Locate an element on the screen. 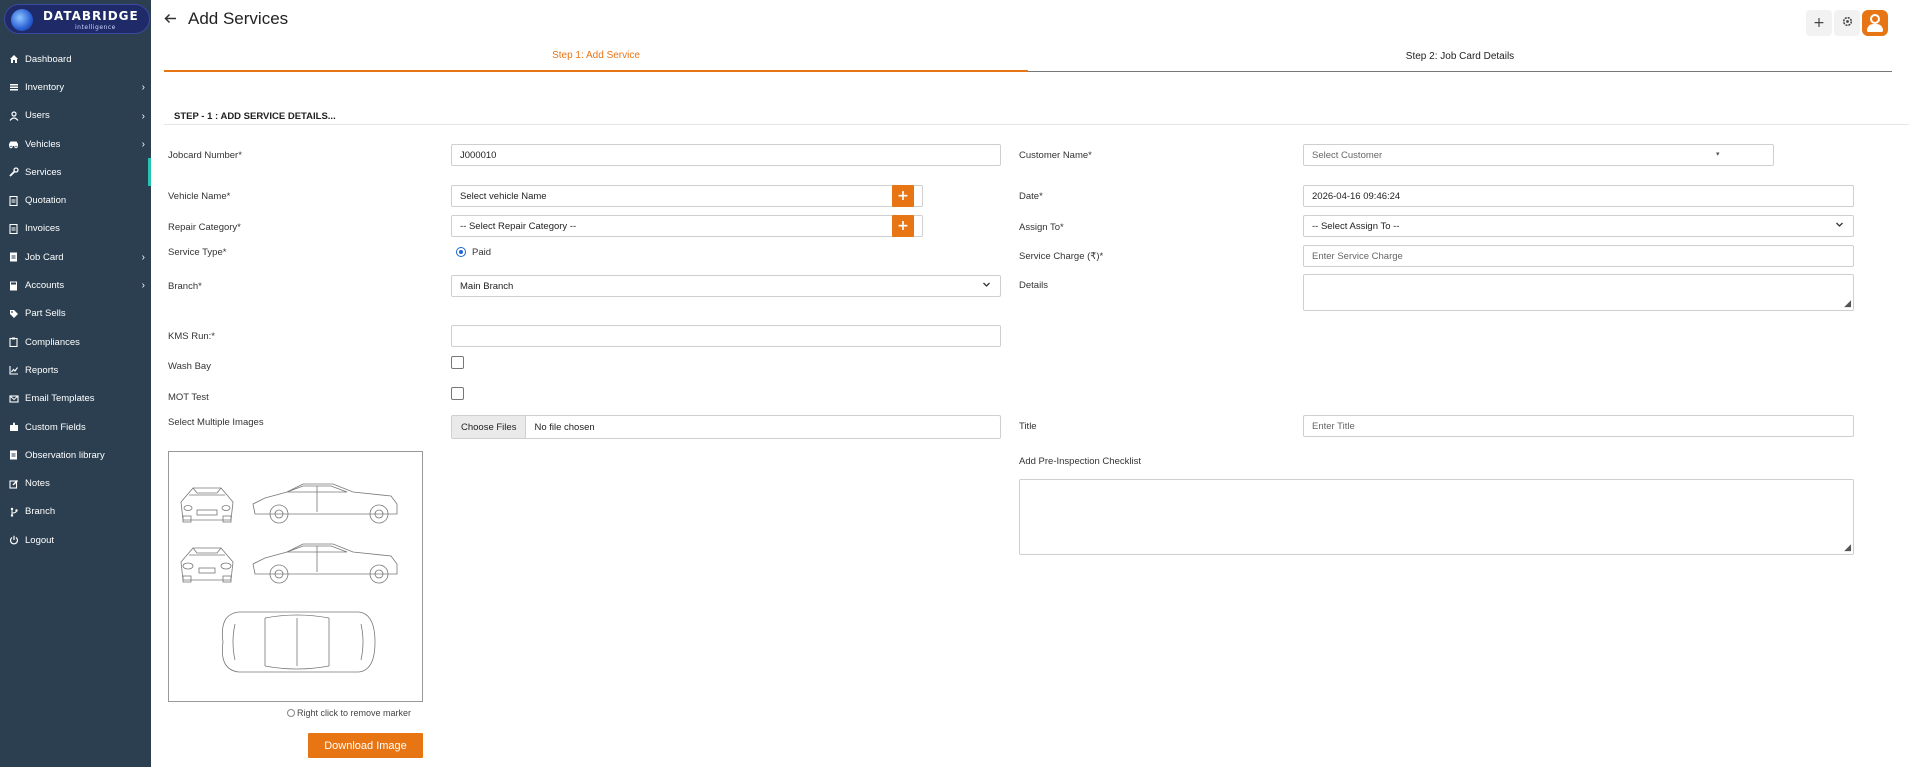 The width and height of the screenshot is (1919, 767). sidebar-item-label: Custom Fields is located at coordinates (55, 427).